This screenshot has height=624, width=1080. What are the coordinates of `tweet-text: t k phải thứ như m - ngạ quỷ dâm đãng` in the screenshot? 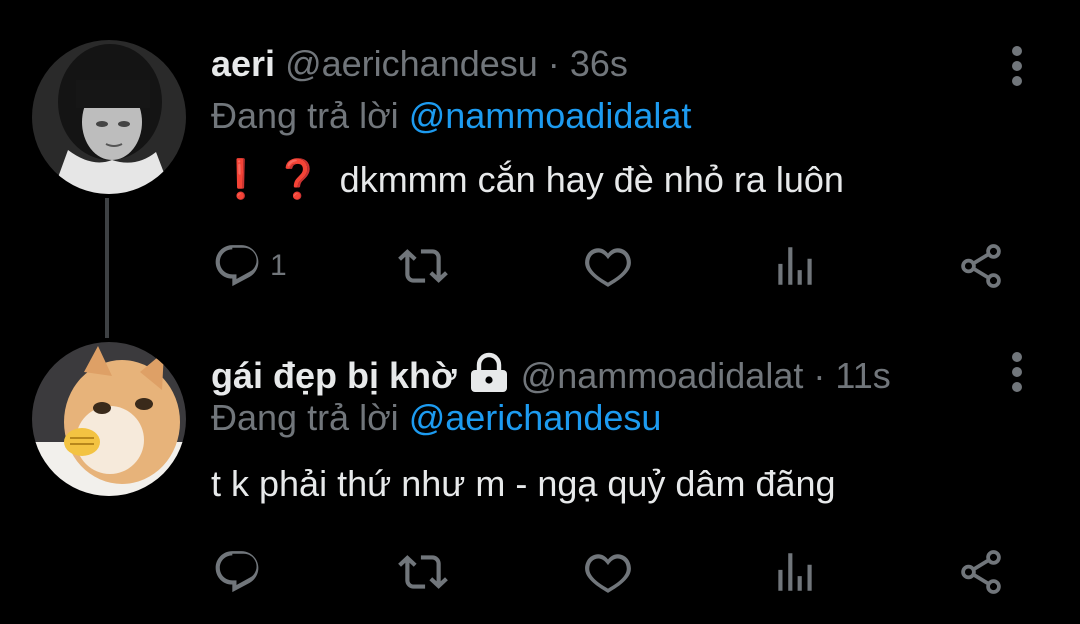 It's located at (523, 484).